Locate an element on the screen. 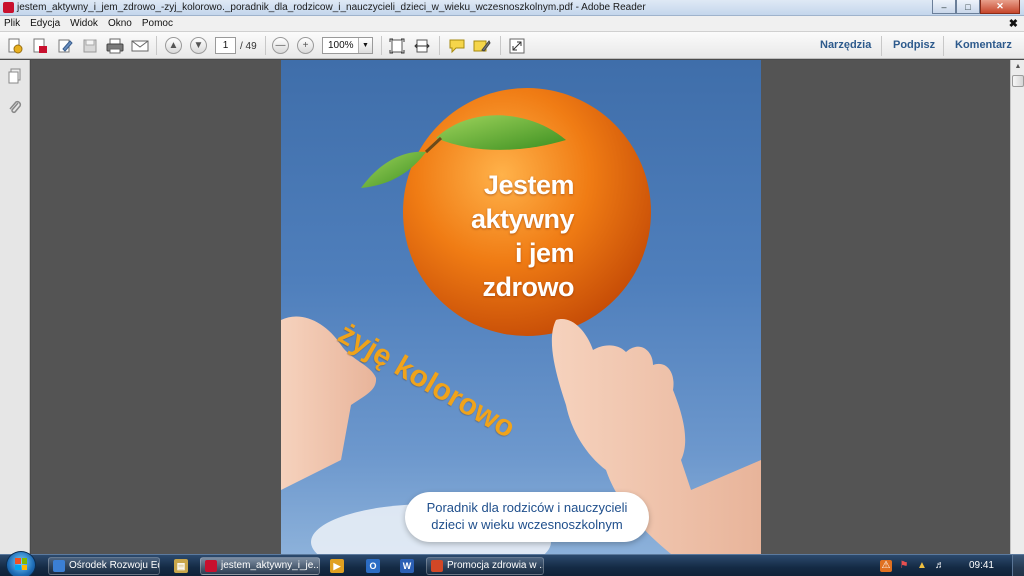 The height and width of the screenshot is (576, 1024). pdf-icon is located at coordinates (211, 566).